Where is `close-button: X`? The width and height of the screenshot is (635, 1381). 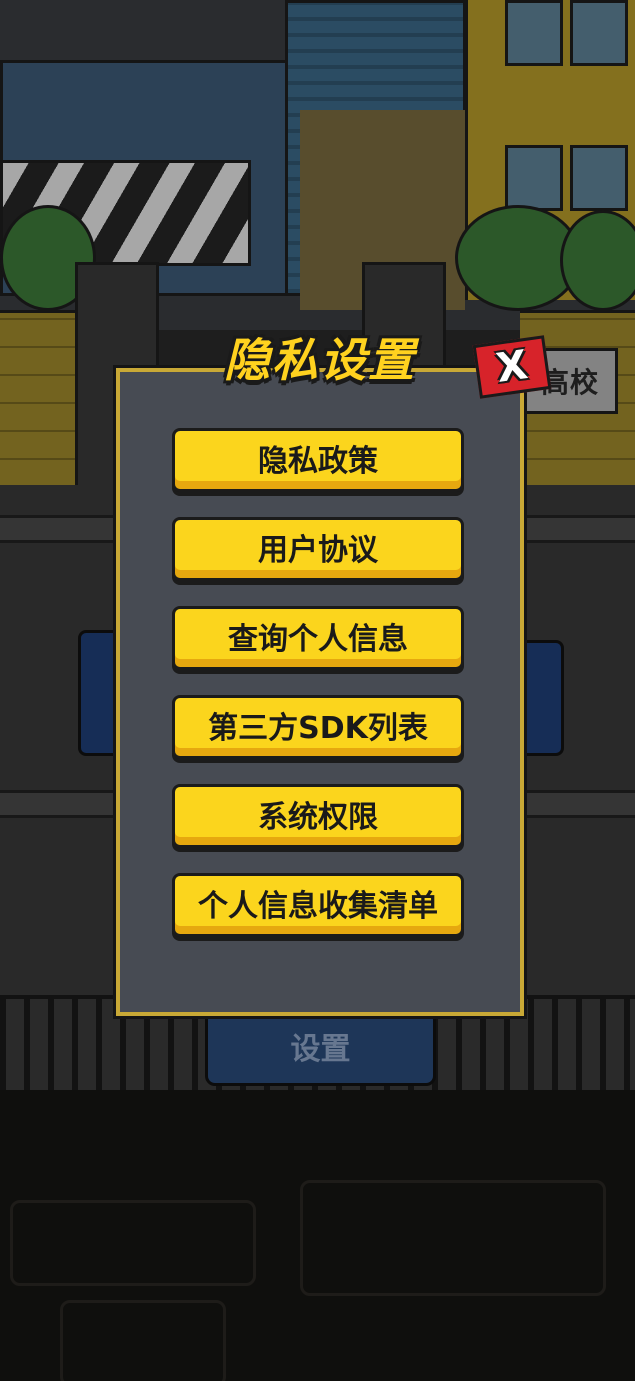 close-button: X is located at coordinates (512, 367).